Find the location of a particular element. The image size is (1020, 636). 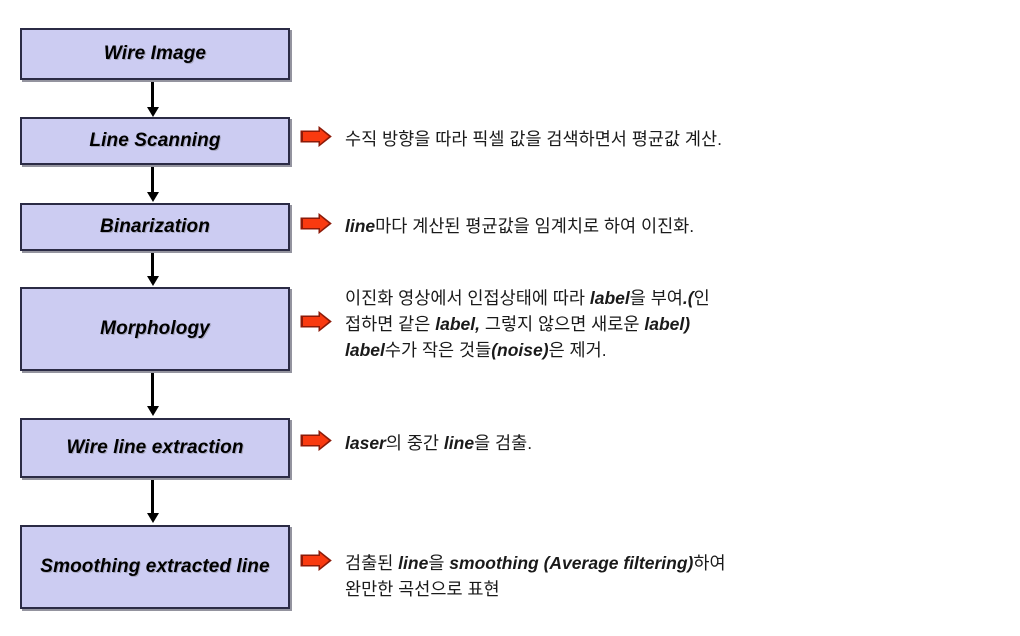

process-box-morphology: Morphology is located at coordinates (155, 329).